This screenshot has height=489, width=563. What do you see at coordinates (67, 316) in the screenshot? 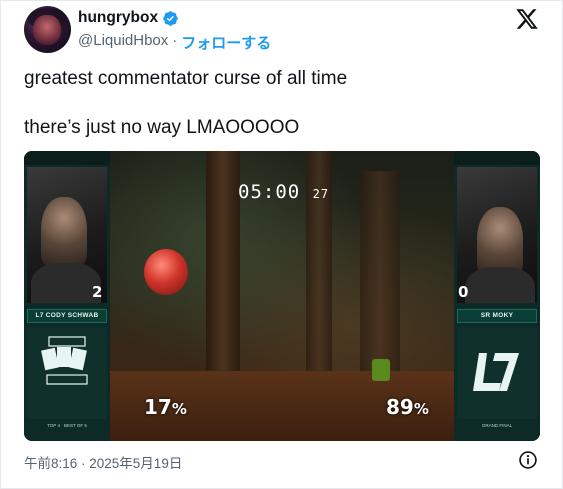
I see `left-player-name: L7 CODY SCHWAB` at bounding box center [67, 316].